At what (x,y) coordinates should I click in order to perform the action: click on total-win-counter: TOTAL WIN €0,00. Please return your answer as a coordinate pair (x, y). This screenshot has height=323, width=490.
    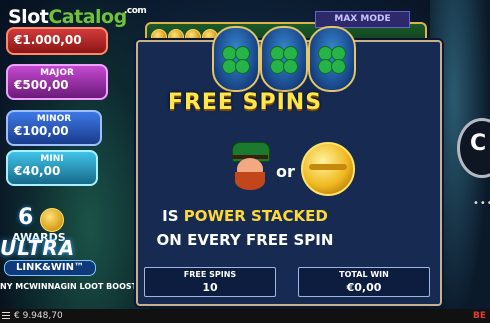
    Looking at the image, I should click on (364, 282).